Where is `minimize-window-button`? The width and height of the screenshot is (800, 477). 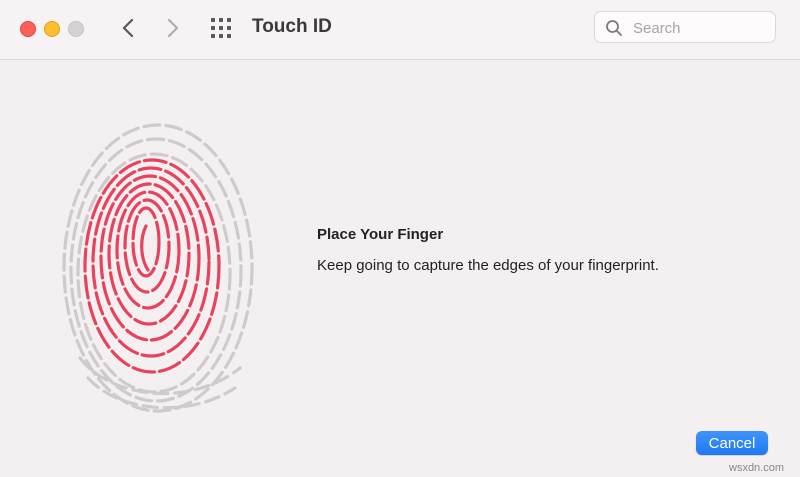
minimize-window-button is located at coordinates (52, 29).